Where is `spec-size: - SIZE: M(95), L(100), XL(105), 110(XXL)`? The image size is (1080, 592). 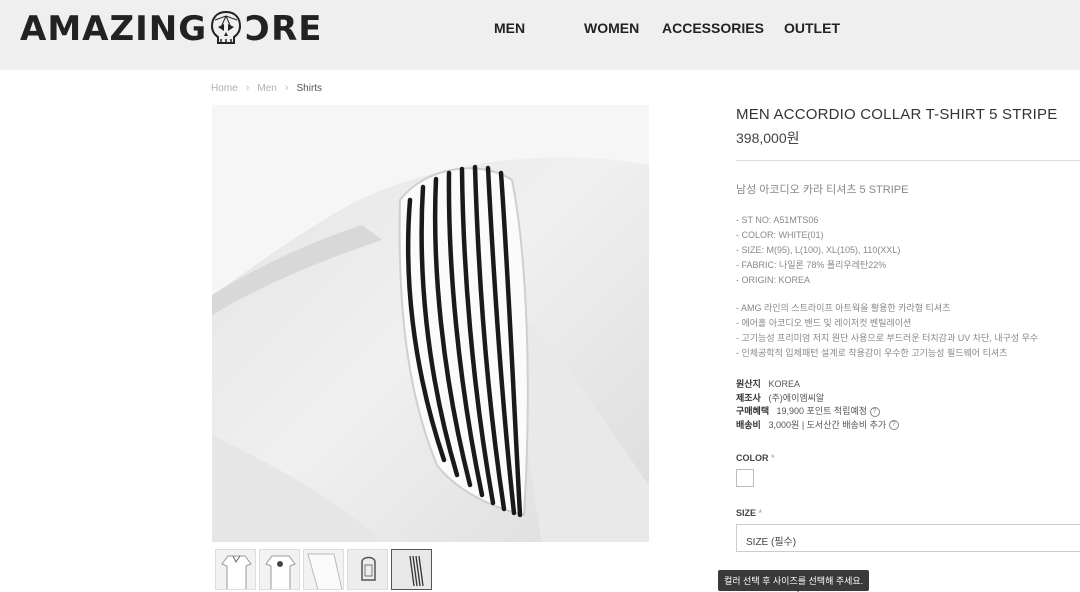
spec-size: - SIZE: M(95), L(100), XL(105), 110(XXL) is located at coordinates (818, 250).